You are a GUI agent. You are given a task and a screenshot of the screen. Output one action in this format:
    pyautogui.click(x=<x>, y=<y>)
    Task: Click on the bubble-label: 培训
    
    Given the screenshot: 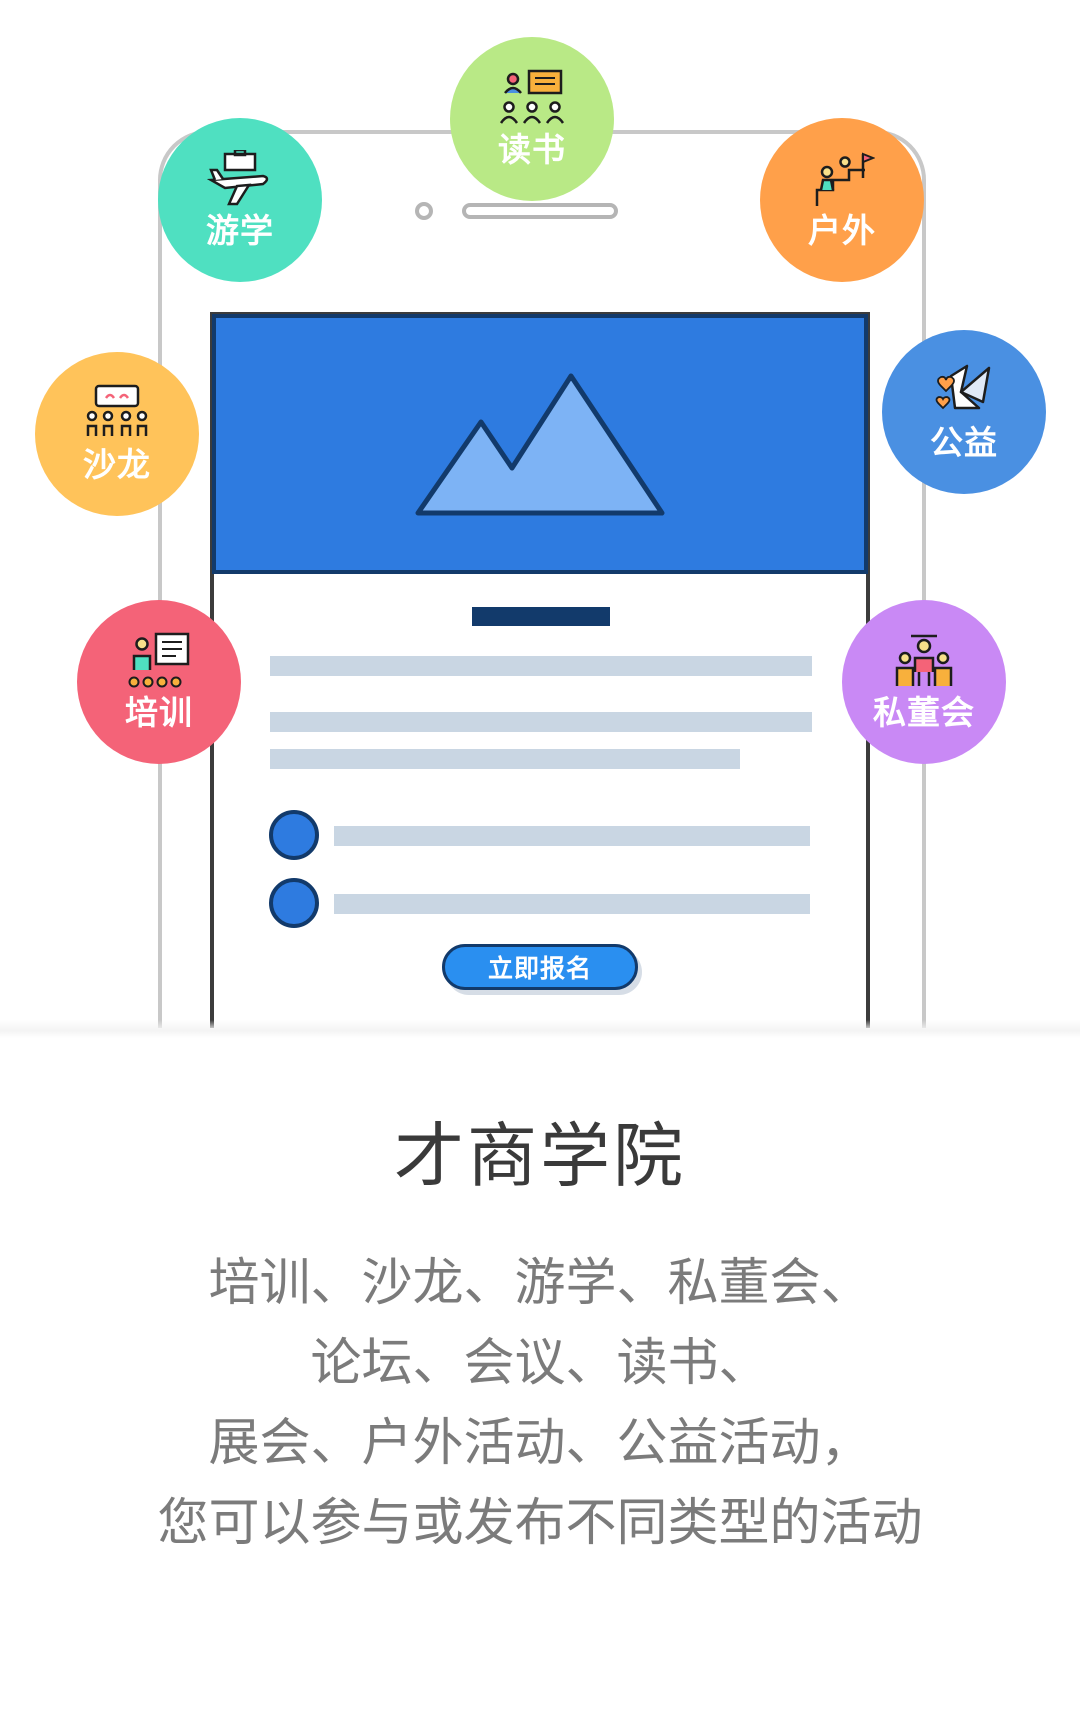 What is the action you would take?
    pyautogui.click(x=159, y=712)
    